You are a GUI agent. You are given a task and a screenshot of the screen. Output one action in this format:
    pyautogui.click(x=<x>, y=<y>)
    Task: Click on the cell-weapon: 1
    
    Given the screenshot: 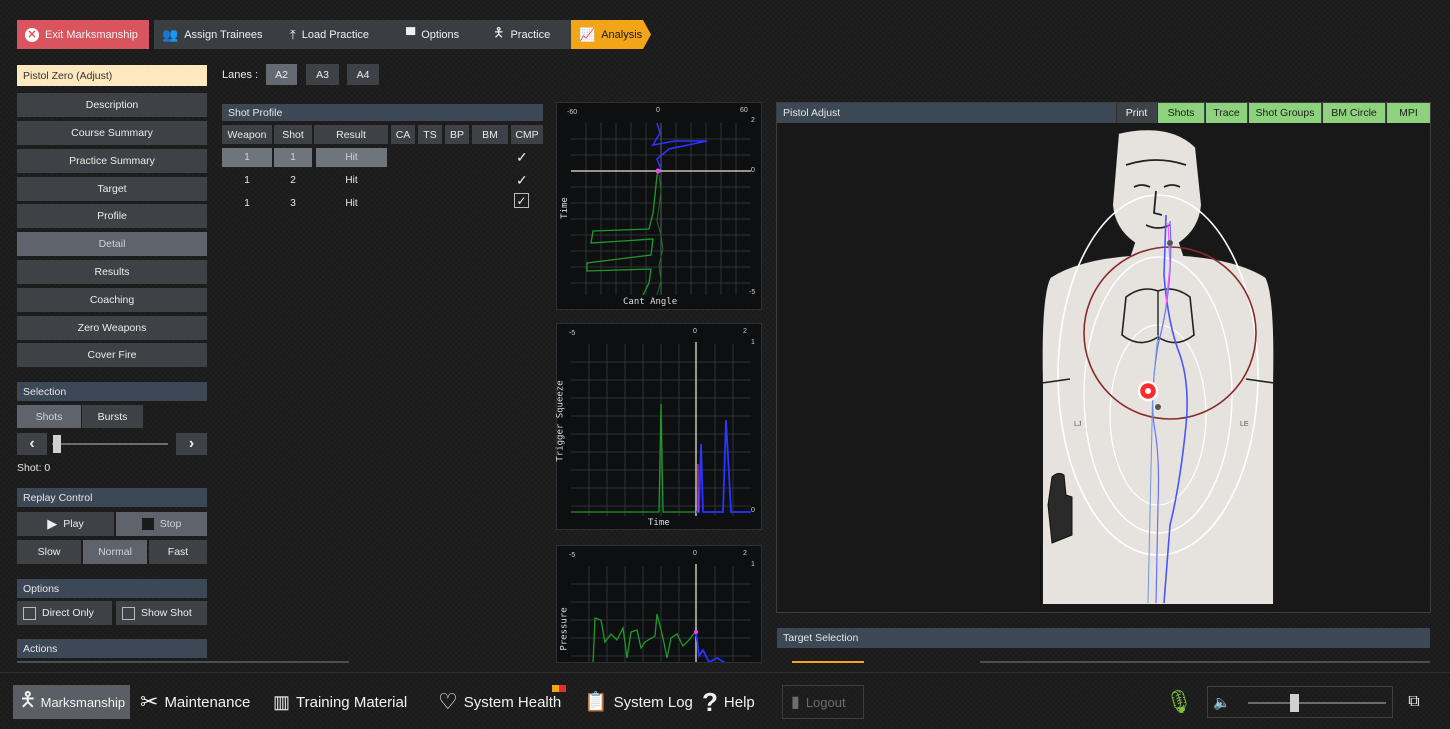 What is the action you would take?
    pyautogui.click(x=247, y=203)
    